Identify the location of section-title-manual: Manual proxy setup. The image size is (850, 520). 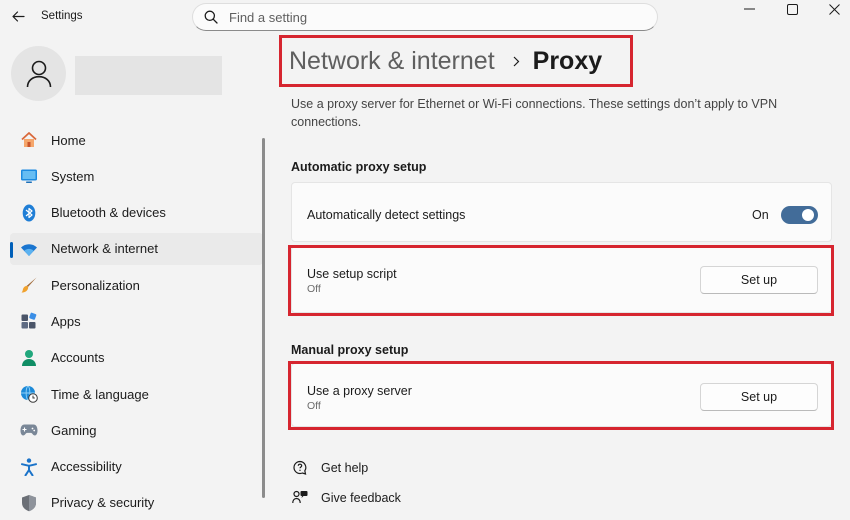
(350, 350).